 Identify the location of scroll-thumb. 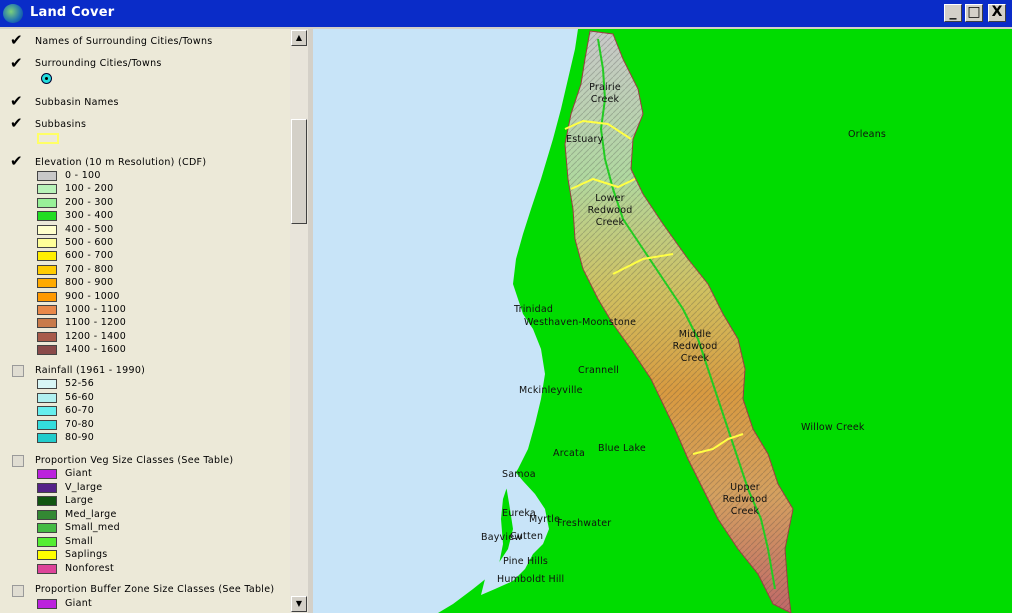
(299, 171).